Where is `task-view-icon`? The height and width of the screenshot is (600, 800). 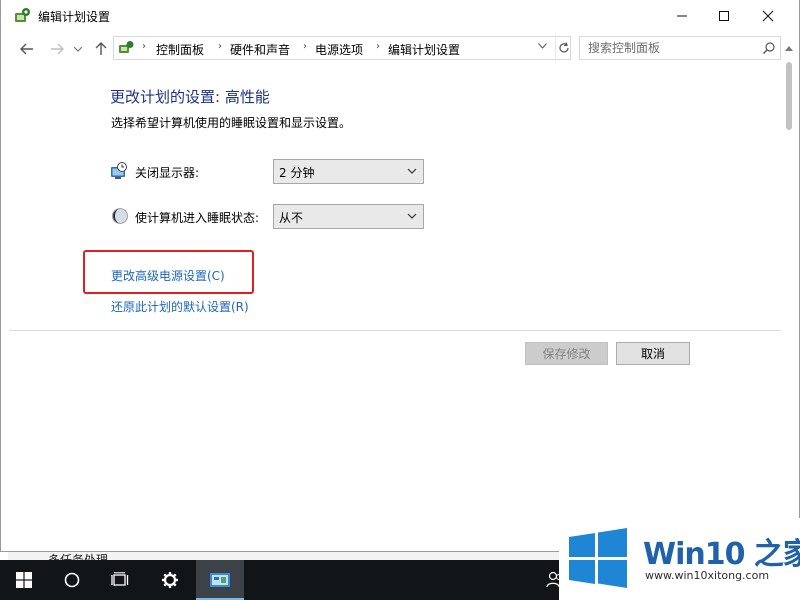
task-view-icon is located at coordinates (120, 579).